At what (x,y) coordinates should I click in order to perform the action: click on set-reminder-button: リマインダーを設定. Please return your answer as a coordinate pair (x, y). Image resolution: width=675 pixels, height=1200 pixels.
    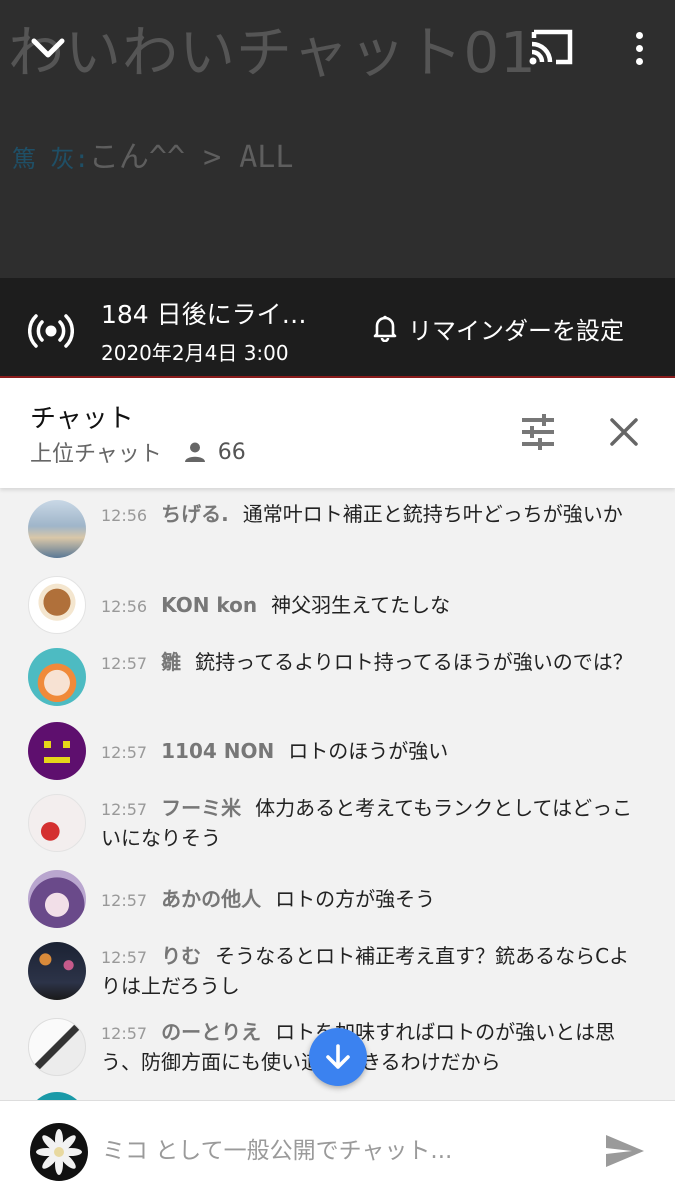
    Looking at the image, I should click on (498, 328).